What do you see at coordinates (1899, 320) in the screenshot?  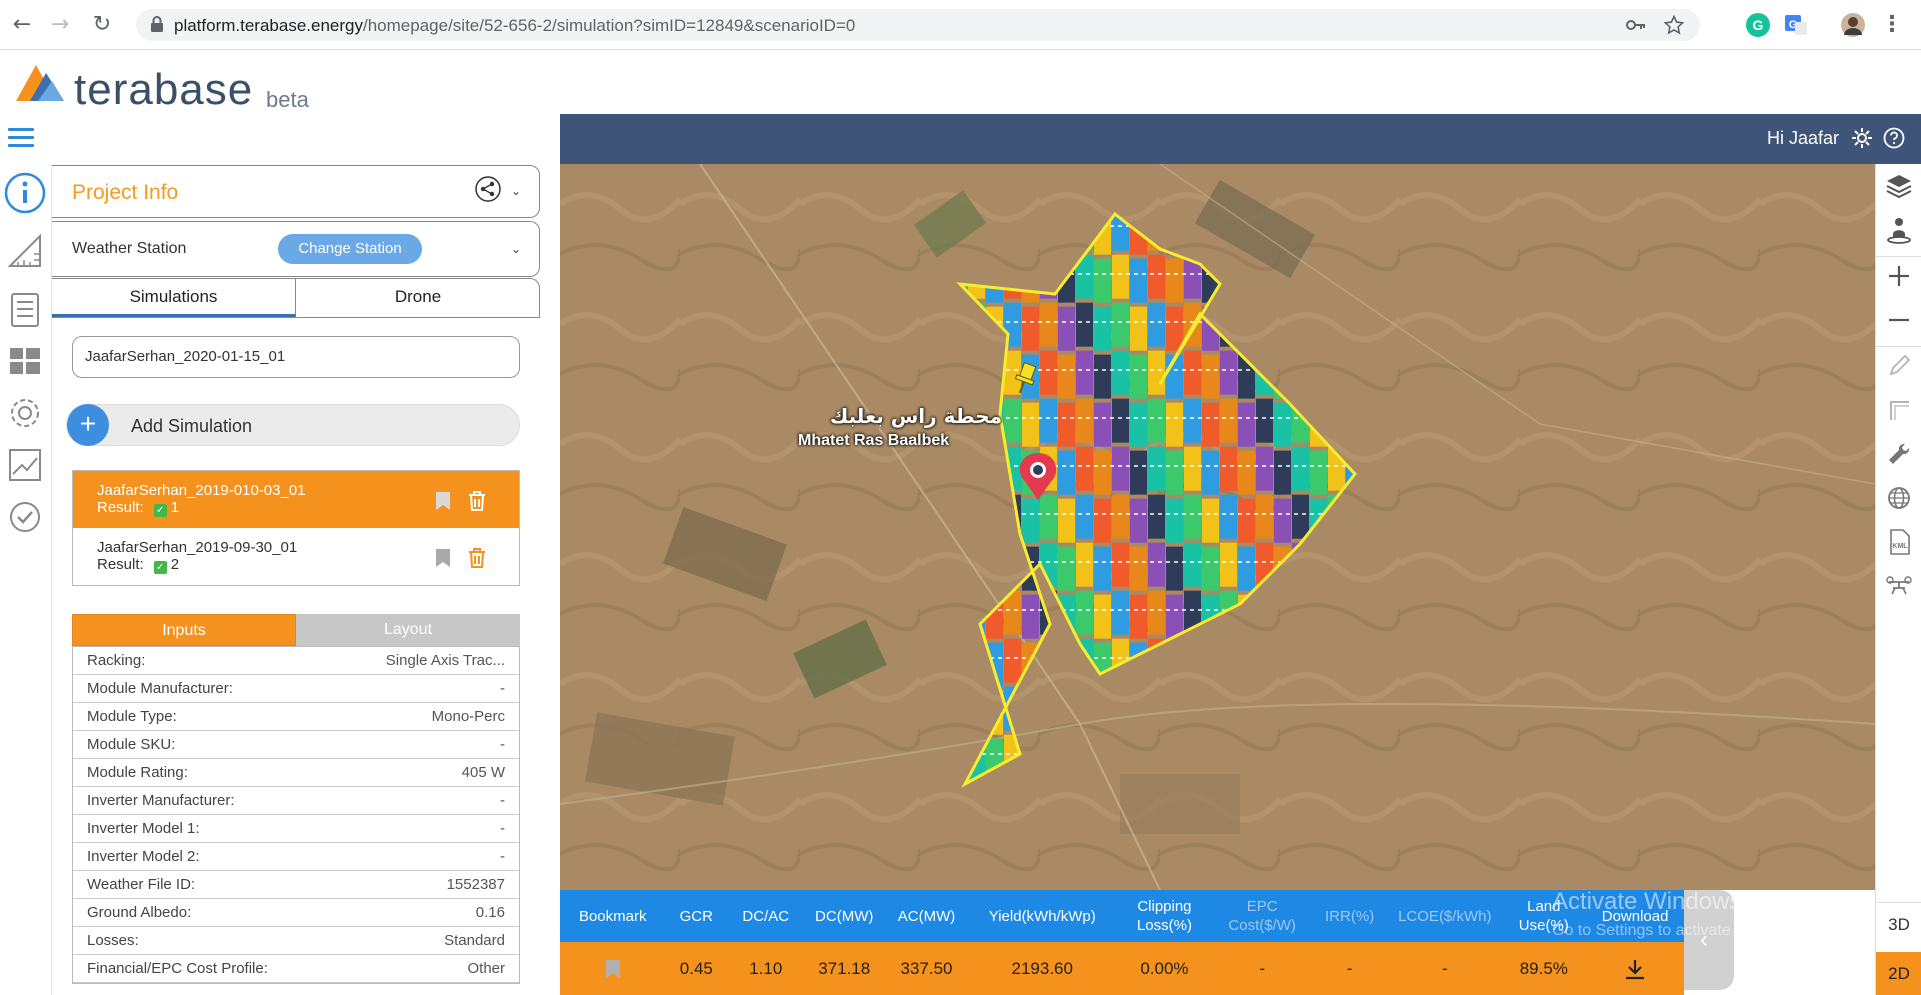 I see `zoom-out-icon` at bounding box center [1899, 320].